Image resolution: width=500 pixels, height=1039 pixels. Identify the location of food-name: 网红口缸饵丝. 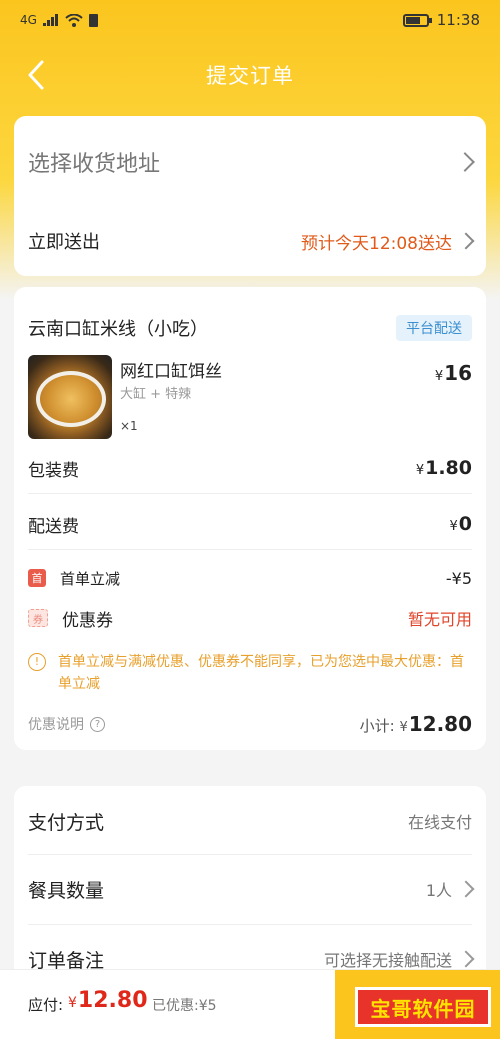
(171, 372).